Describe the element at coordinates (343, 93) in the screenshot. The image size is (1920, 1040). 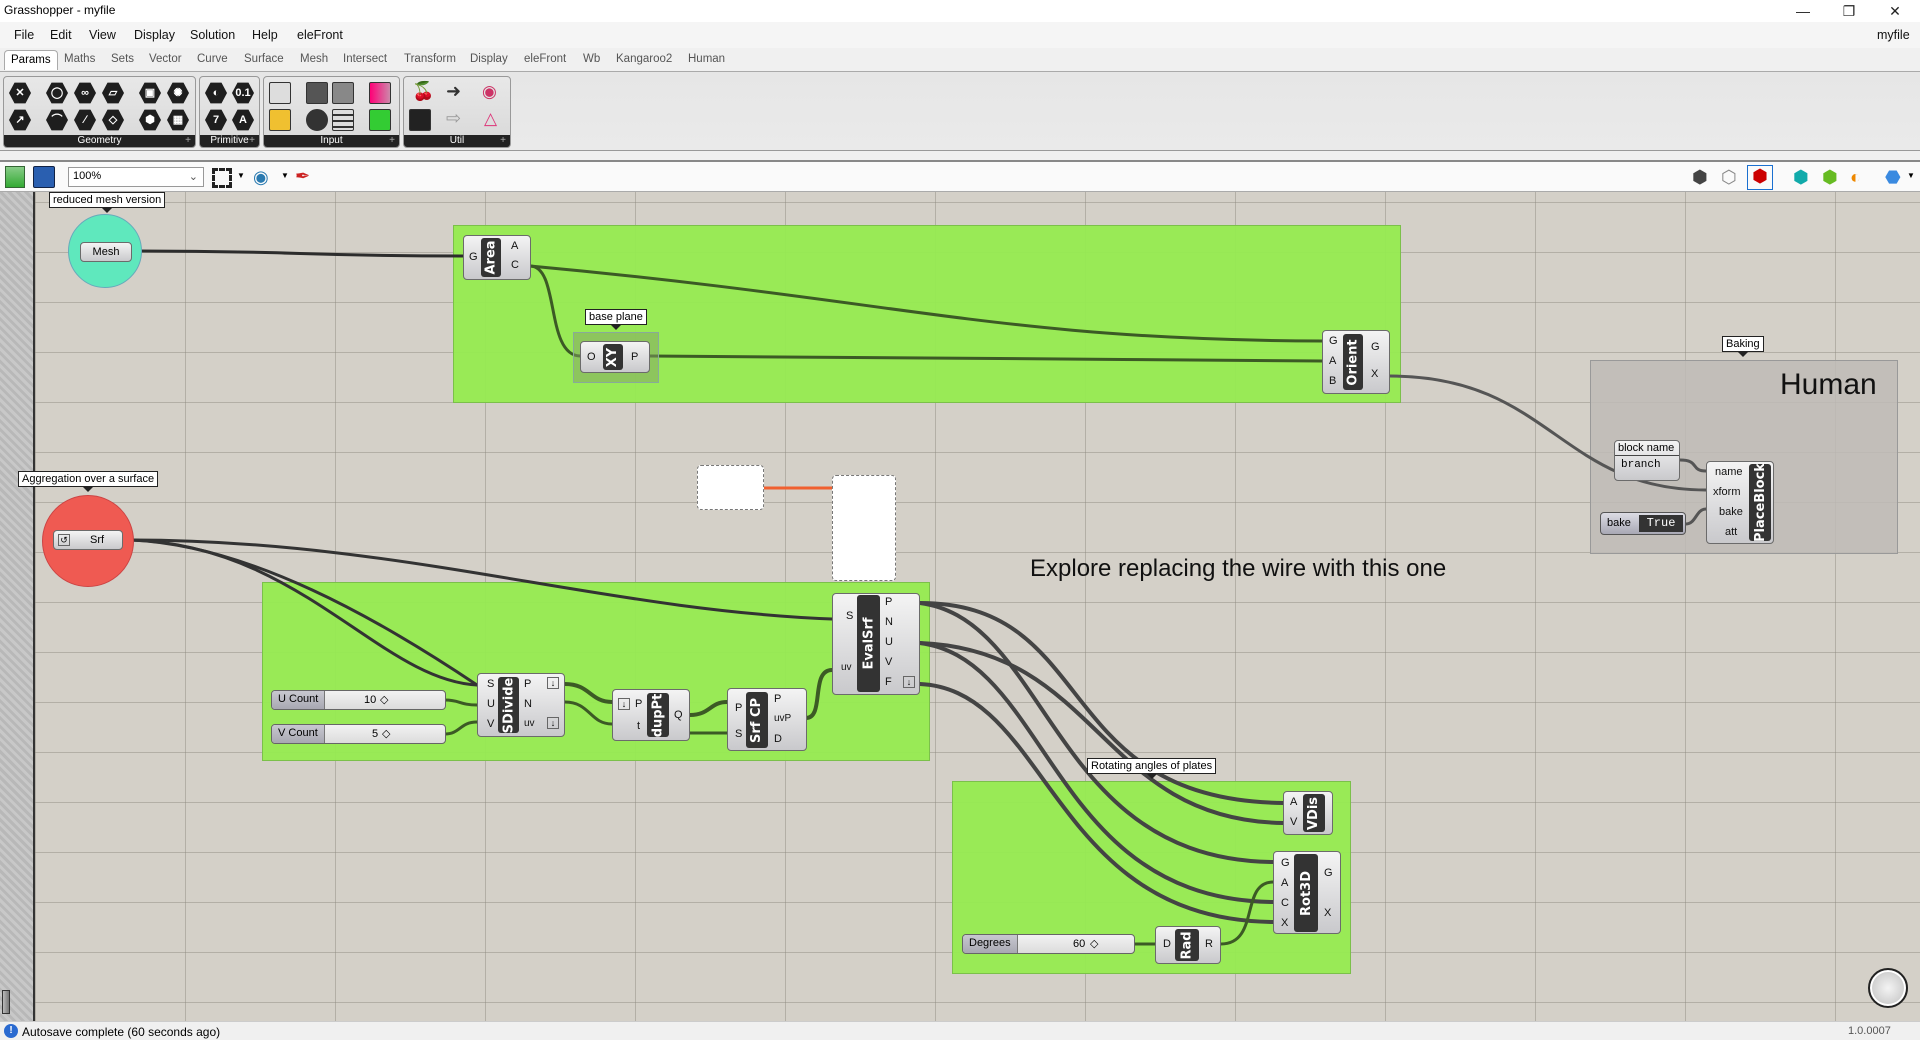
I see `number-slider-icon` at that location.